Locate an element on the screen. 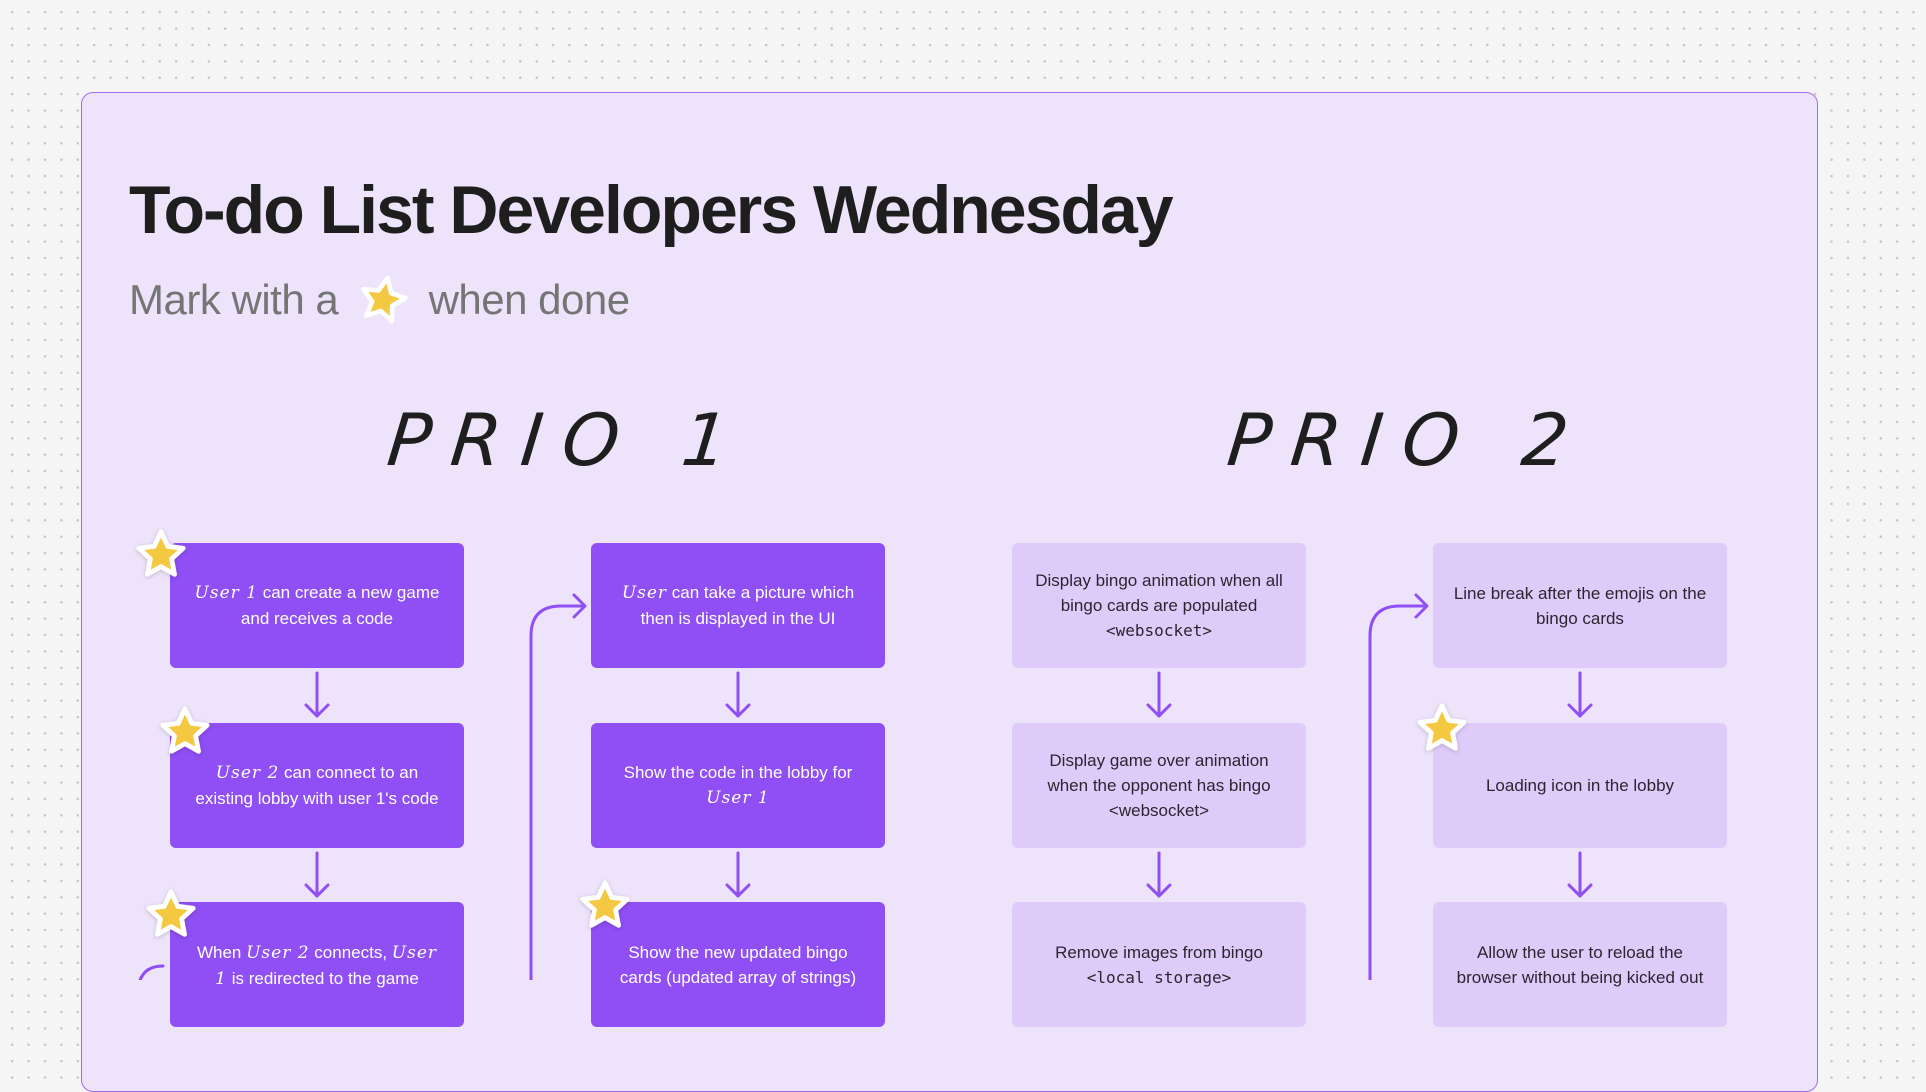  board-subtitle: Mark with a when done is located at coordinates (379, 300).